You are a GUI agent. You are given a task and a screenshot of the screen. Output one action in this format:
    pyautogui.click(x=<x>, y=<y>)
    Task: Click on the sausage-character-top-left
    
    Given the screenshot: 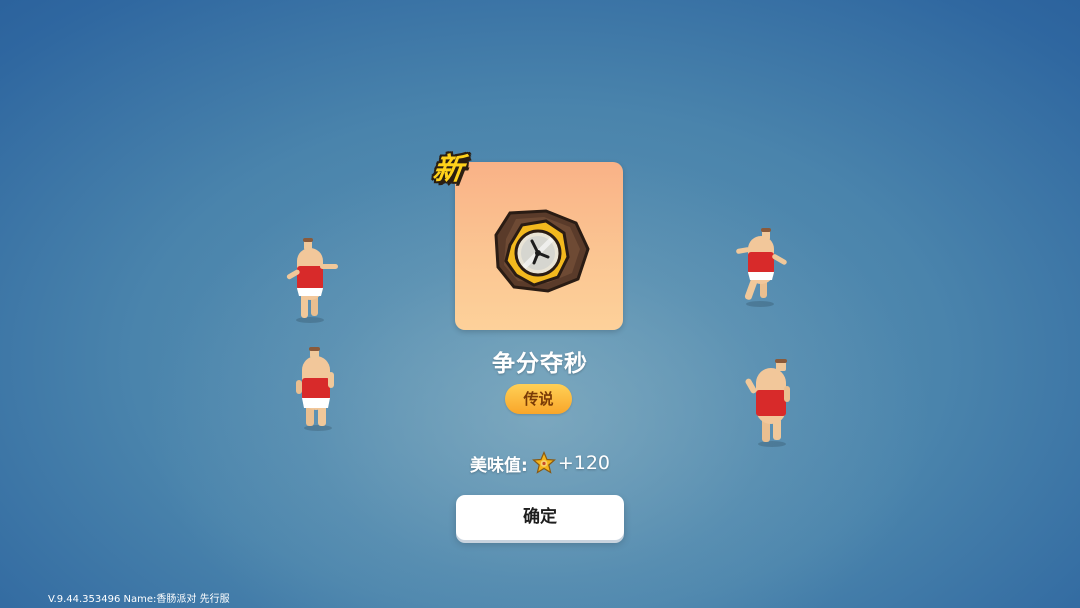 What is the action you would take?
    pyautogui.click(x=312, y=280)
    